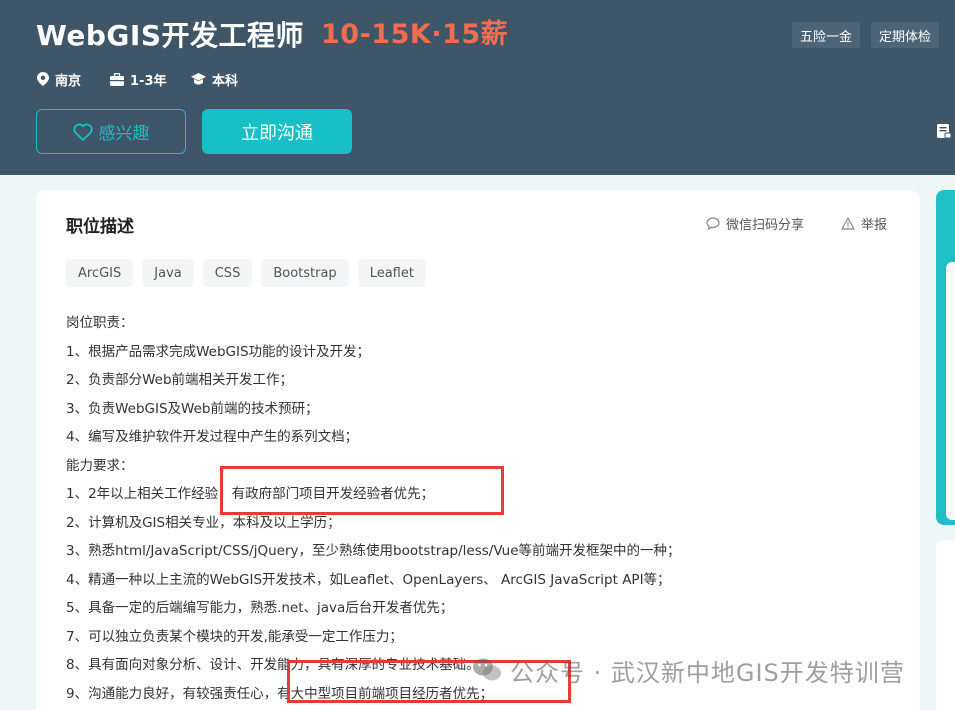 This screenshot has height=710, width=955. I want to click on description-line: 1、根据产品需求完成WebGIS功能的设计及开发；, so click(218, 351).